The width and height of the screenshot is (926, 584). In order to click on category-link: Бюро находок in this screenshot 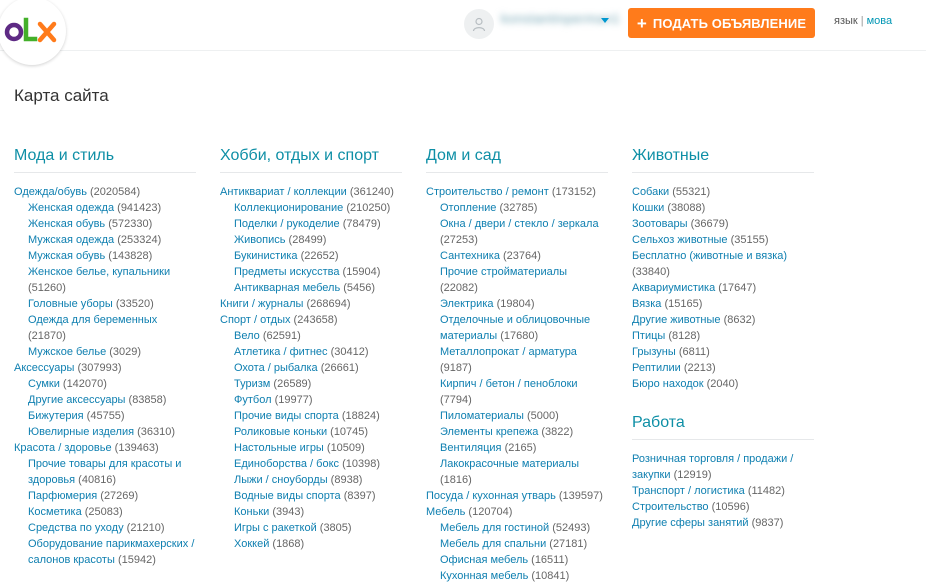, I will do `click(668, 384)`.